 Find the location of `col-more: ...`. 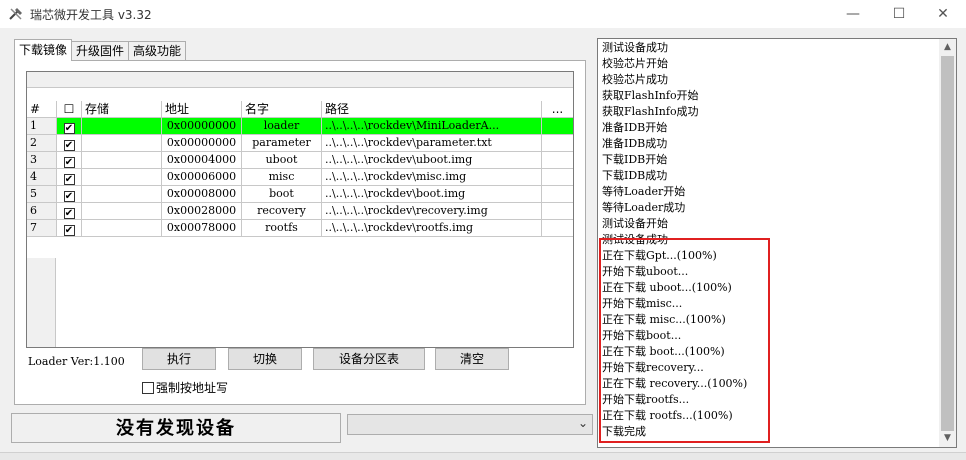

col-more: ... is located at coordinates (557, 109).